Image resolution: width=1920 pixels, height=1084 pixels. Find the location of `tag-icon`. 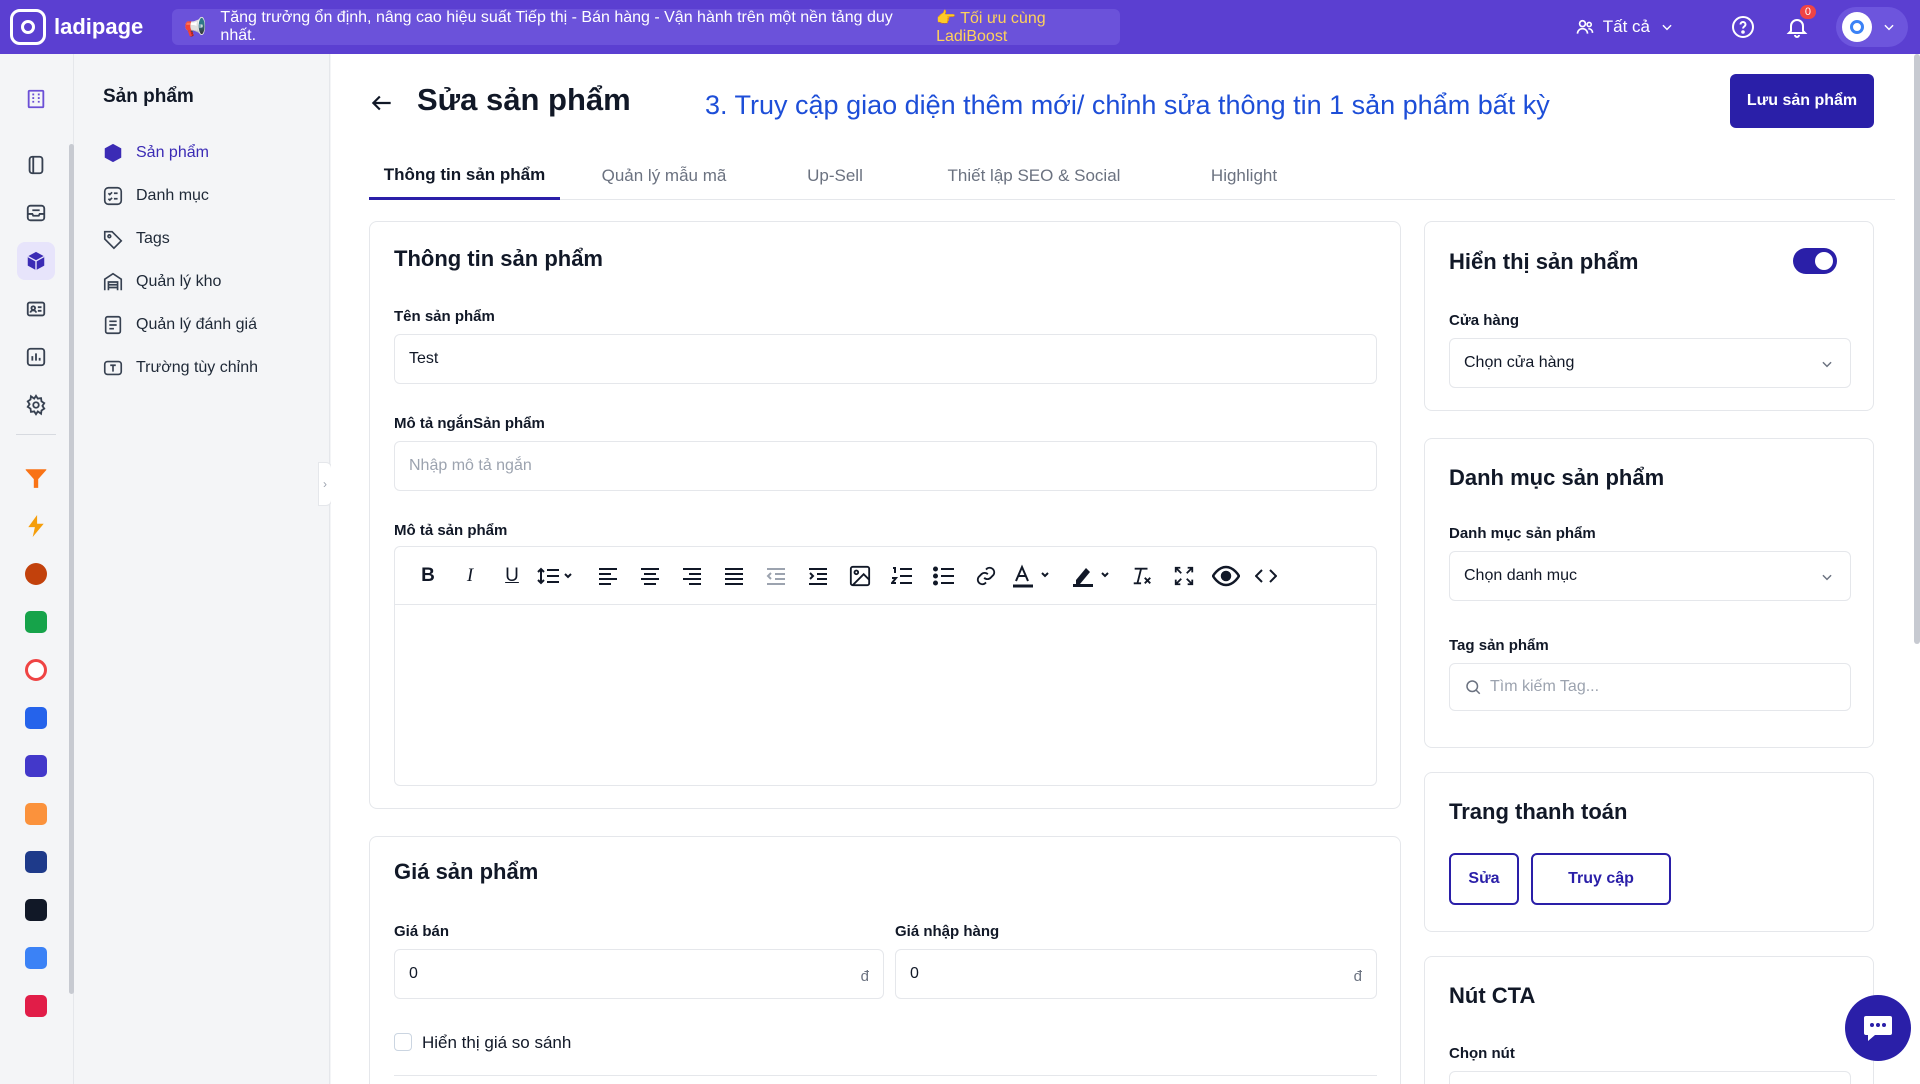

tag-icon is located at coordinates (113, 240).